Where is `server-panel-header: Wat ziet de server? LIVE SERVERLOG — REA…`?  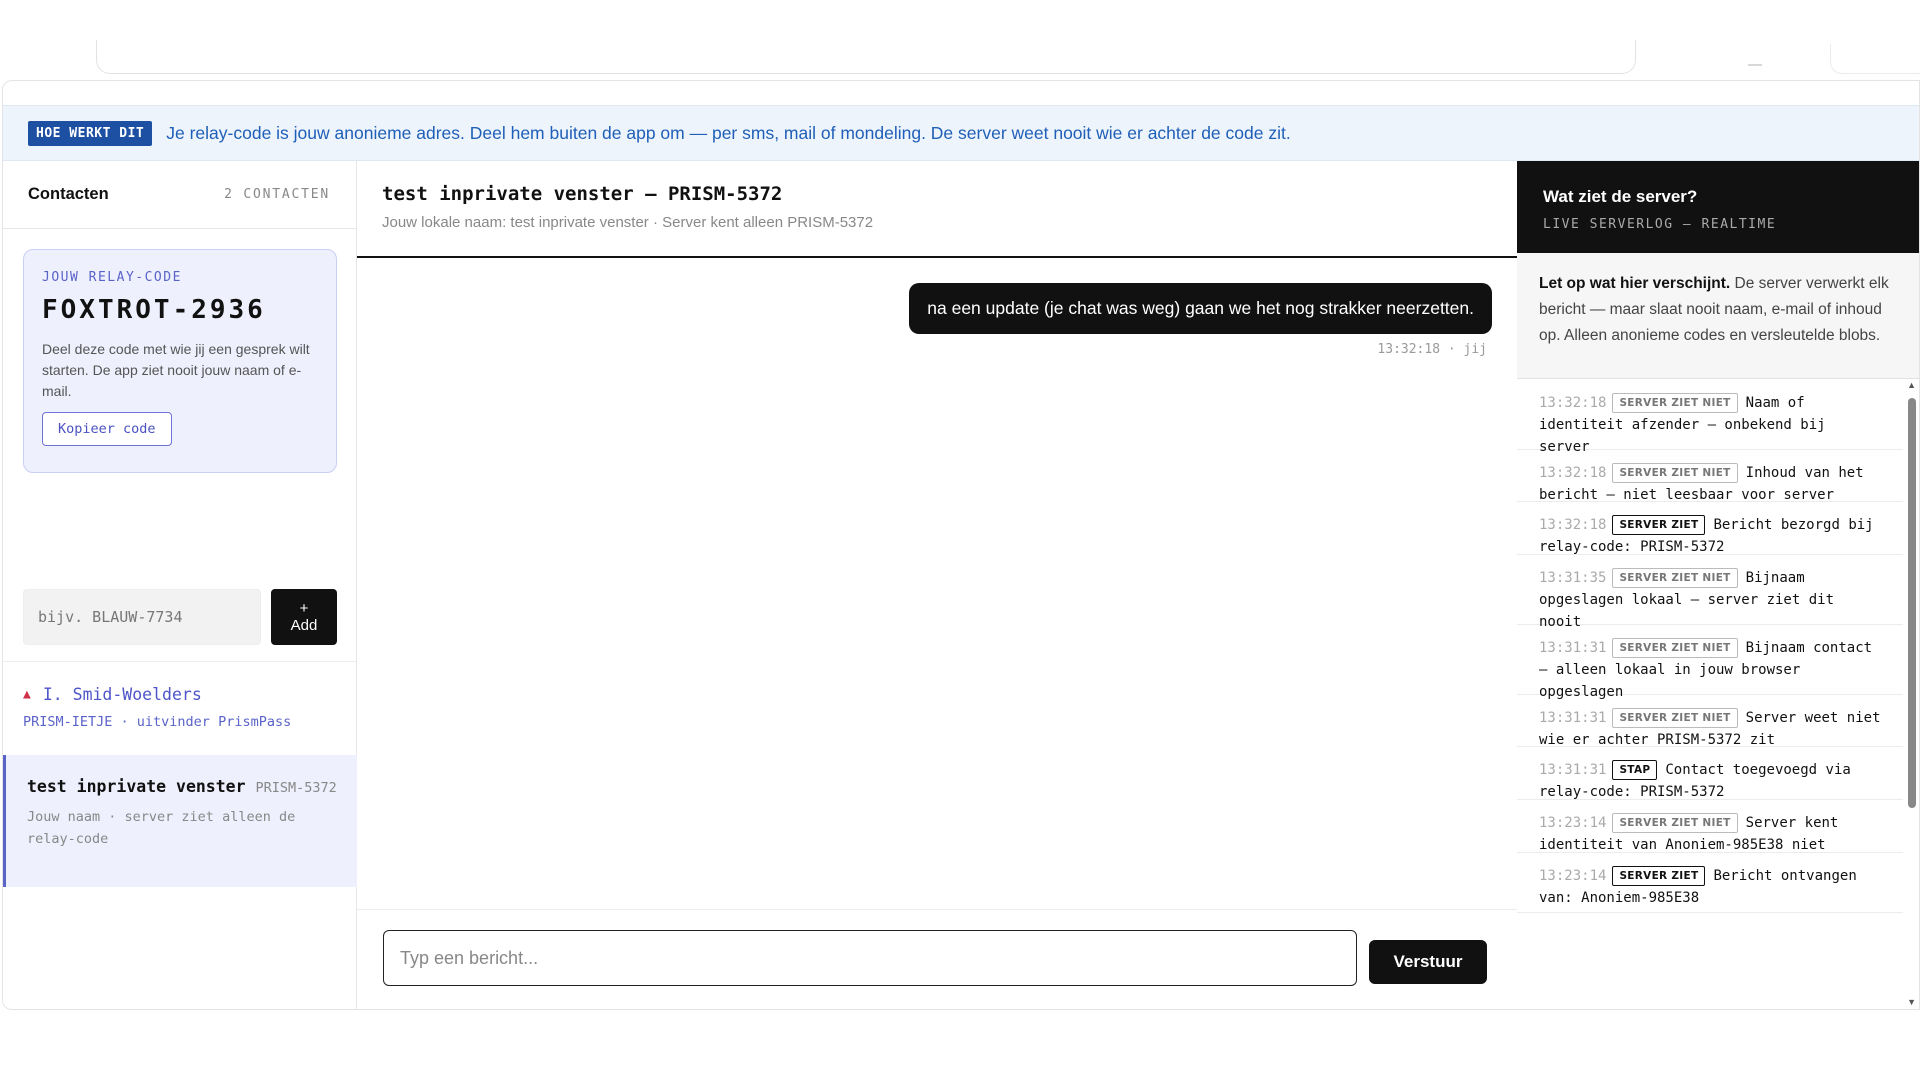 server-panel-header: Wat ziet de server? LIVE SERVERLOG — REA… is located at coordinates (1718, 207).